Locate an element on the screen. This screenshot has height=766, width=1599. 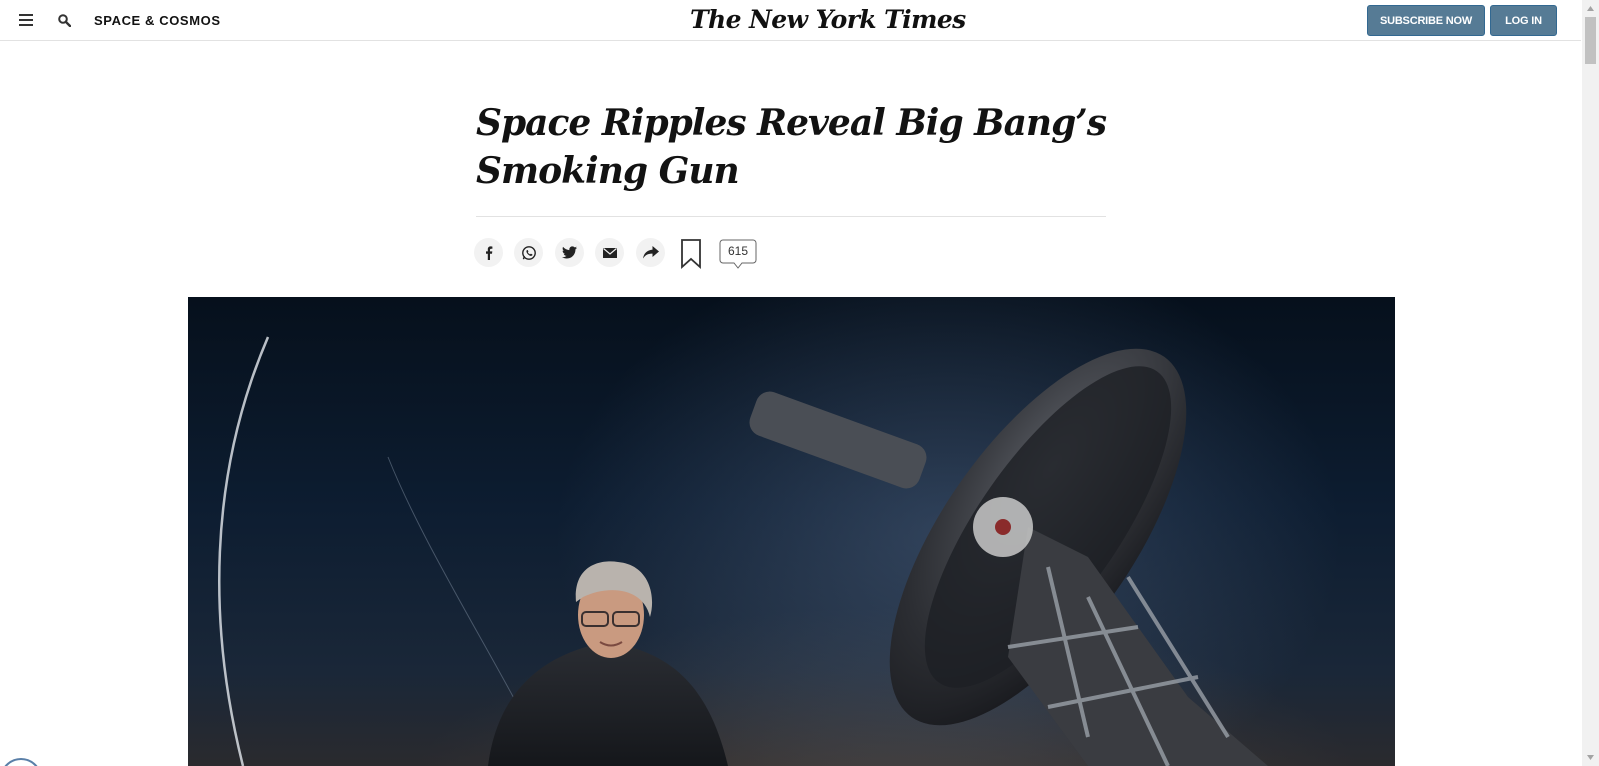
headline-divider is located at coordinates (791, 216).